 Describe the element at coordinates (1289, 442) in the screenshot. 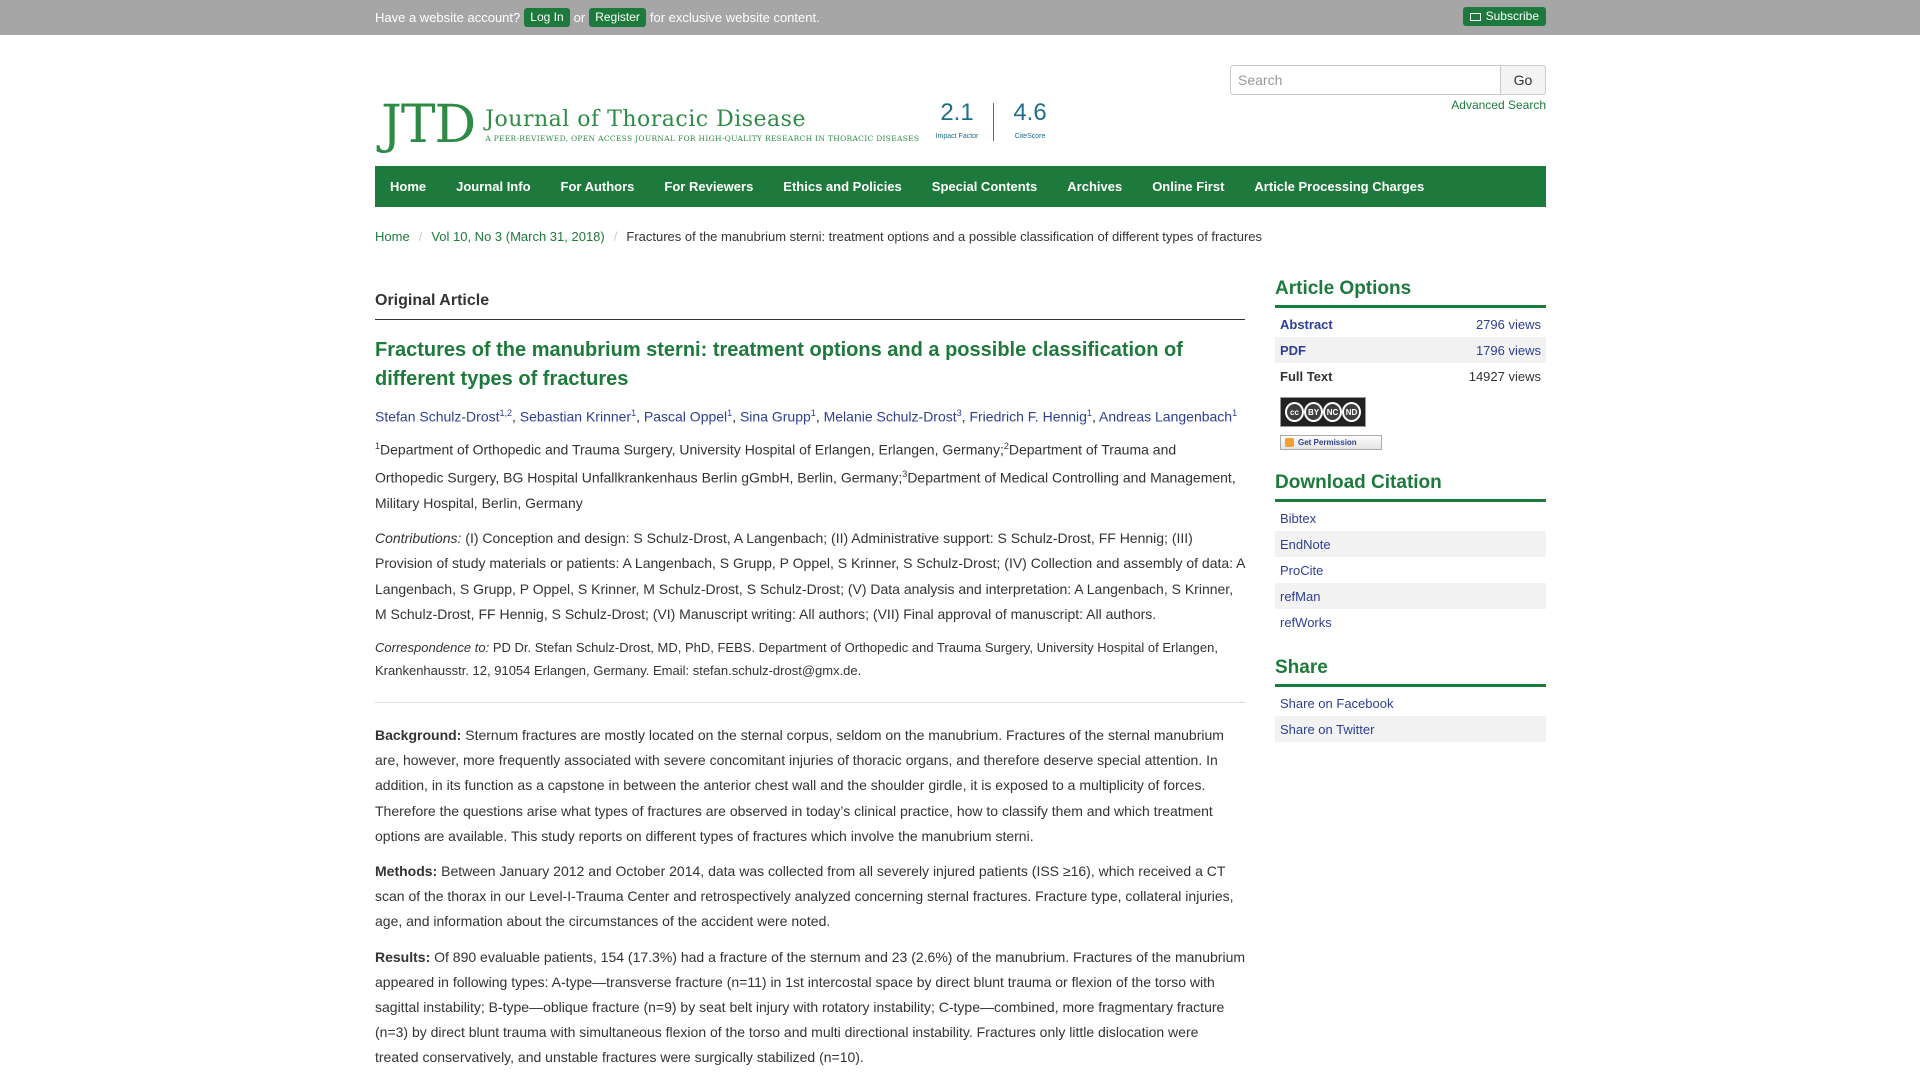

I see `permission-icon` at that location.